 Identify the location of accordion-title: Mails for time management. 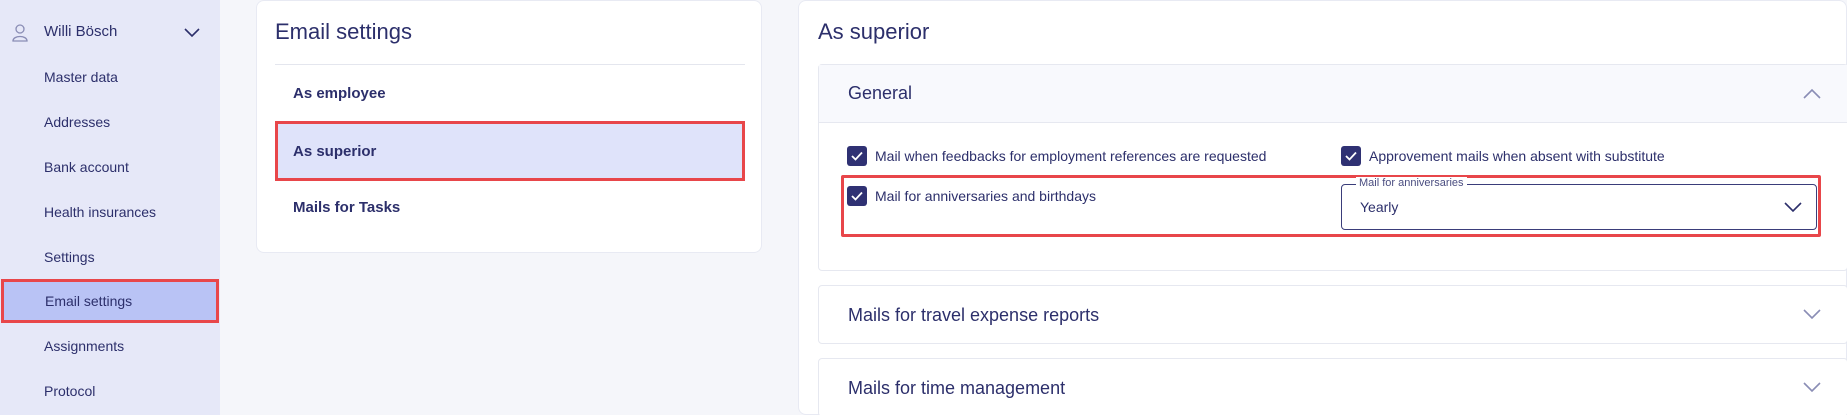
(957, 387).